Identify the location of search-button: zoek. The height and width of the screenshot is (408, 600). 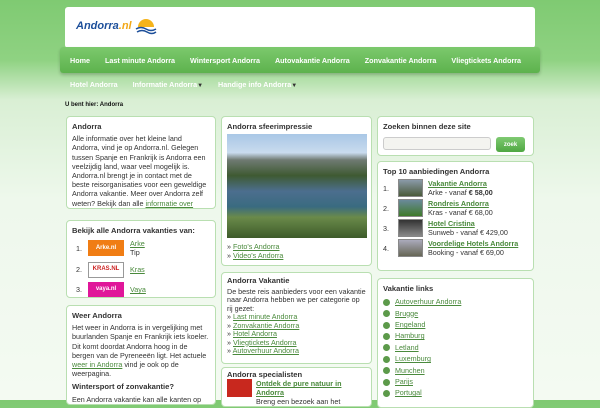
(510, 145).